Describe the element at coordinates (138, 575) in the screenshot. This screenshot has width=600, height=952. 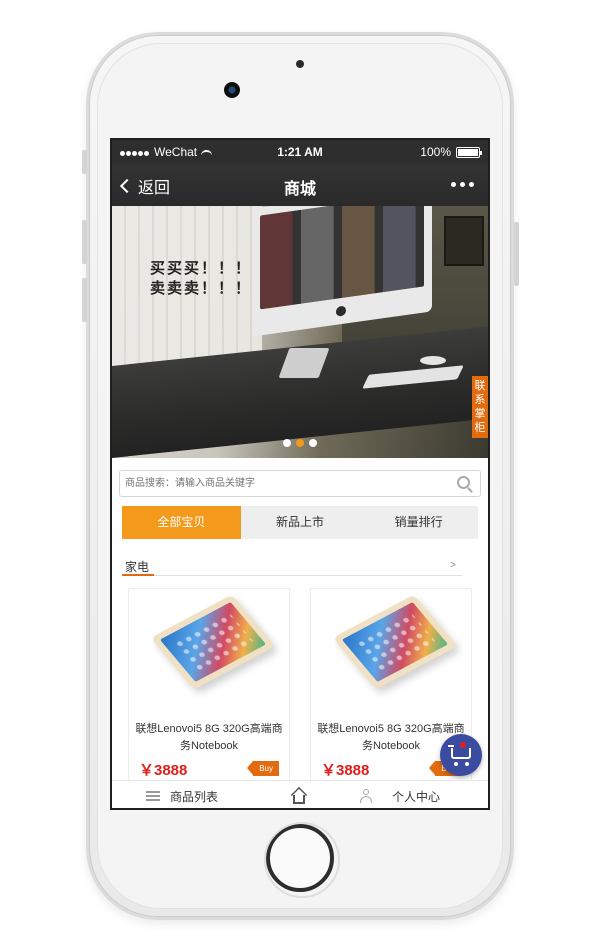
I see `section-underline` at that location.